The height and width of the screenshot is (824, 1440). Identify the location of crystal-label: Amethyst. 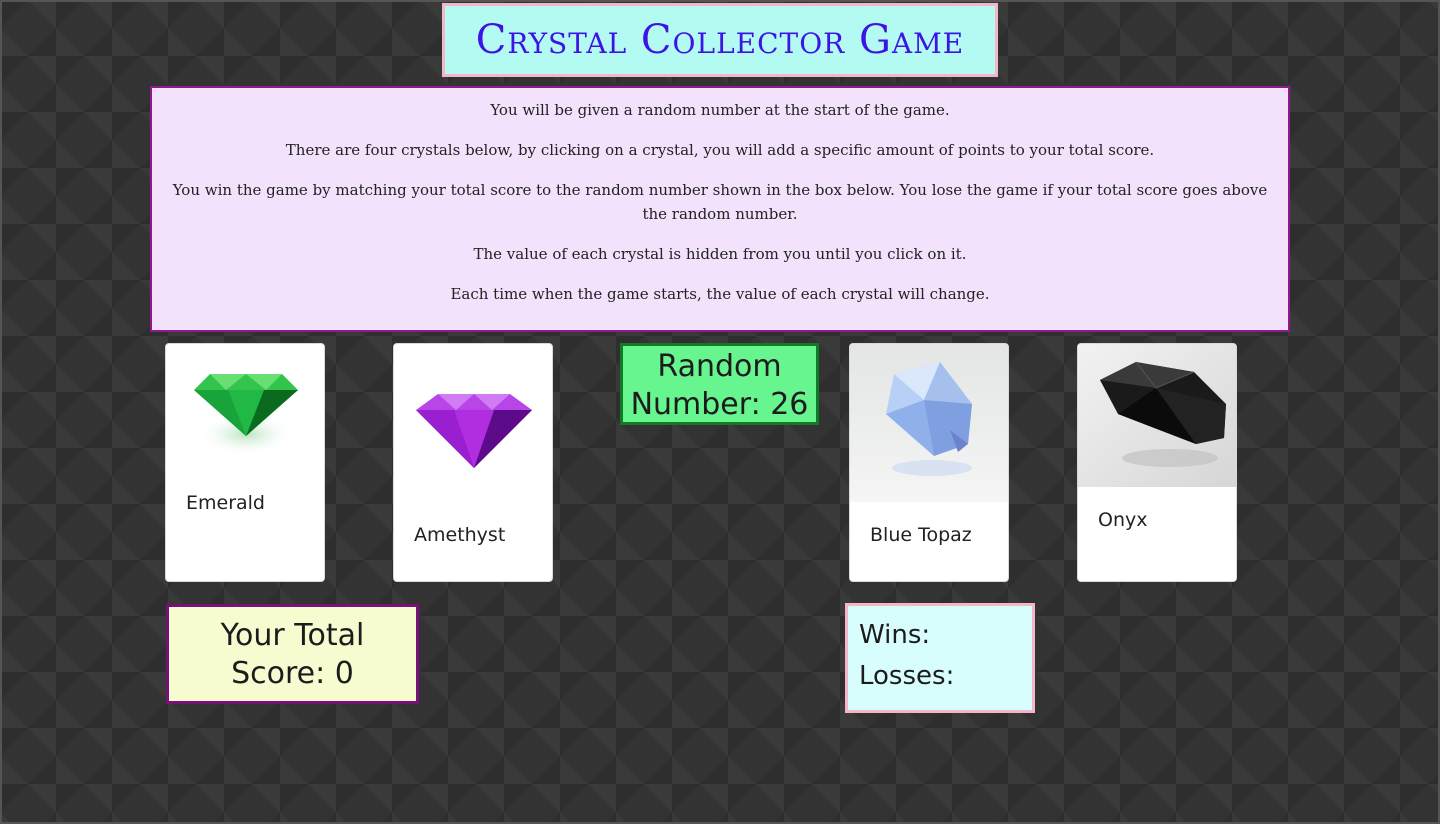
(460, 535).